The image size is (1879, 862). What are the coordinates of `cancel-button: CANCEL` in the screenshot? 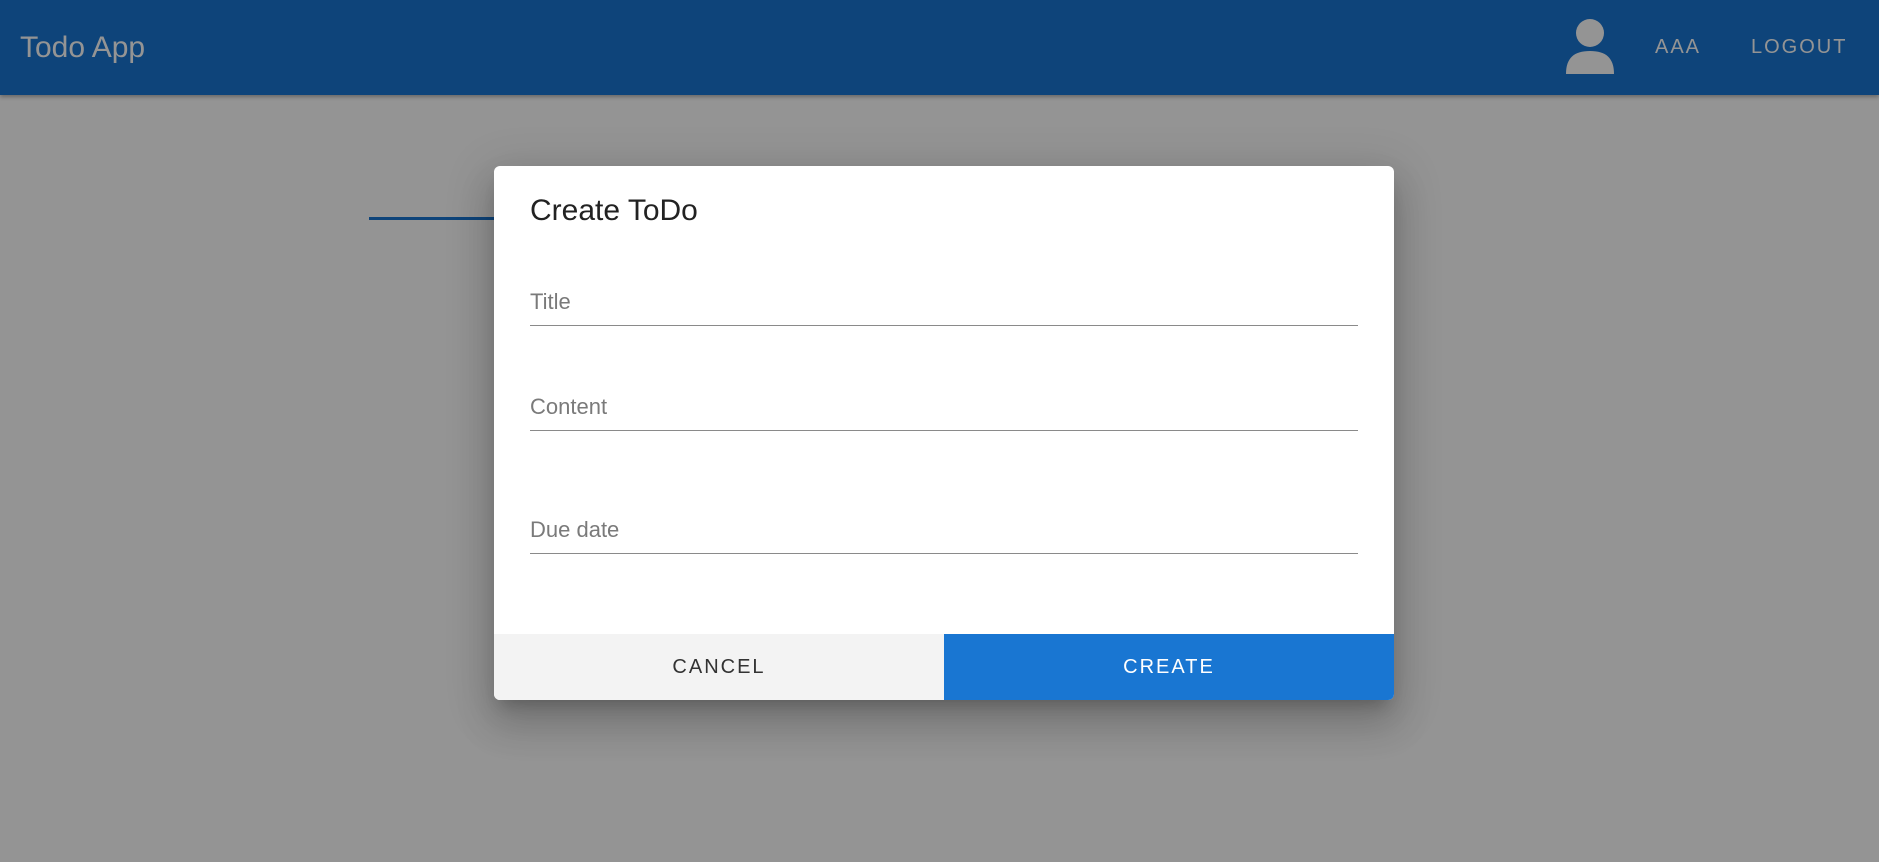 It's located at (719, 667).